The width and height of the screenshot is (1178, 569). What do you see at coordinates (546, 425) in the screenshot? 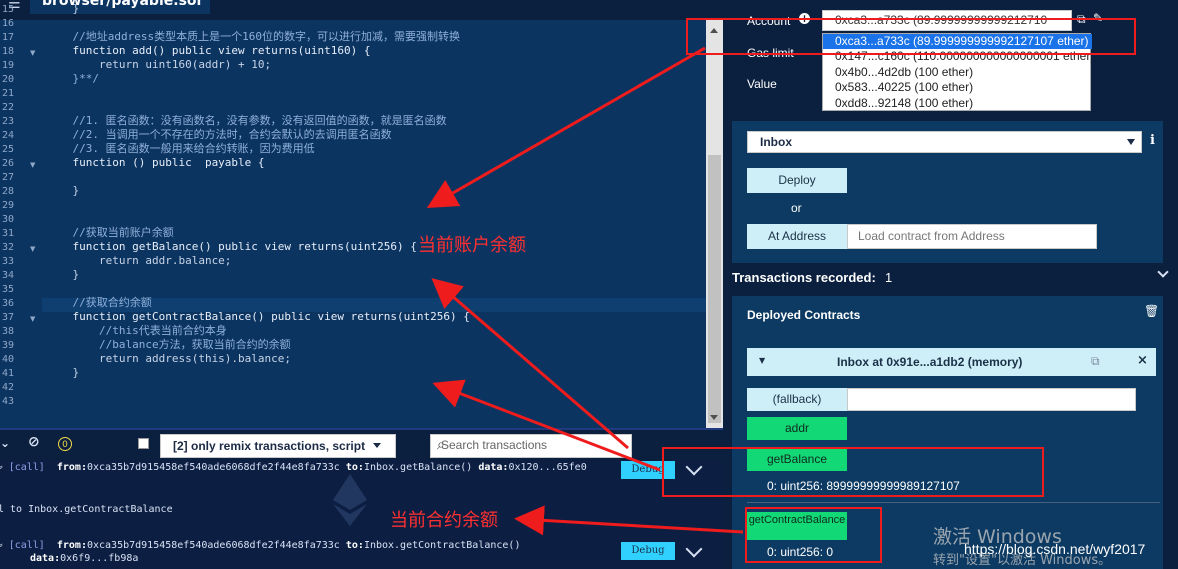
I see `arrow-to-contractbalance-code` at bounding box center [546, 425].